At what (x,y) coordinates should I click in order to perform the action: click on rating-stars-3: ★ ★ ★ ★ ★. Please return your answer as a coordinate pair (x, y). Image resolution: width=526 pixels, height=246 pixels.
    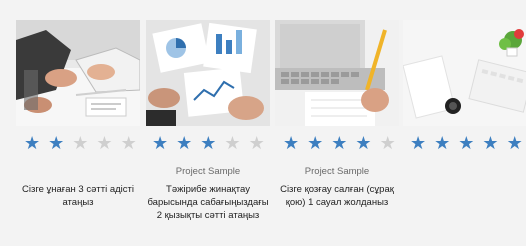
    Looking at the image, I should click on (339, 144).